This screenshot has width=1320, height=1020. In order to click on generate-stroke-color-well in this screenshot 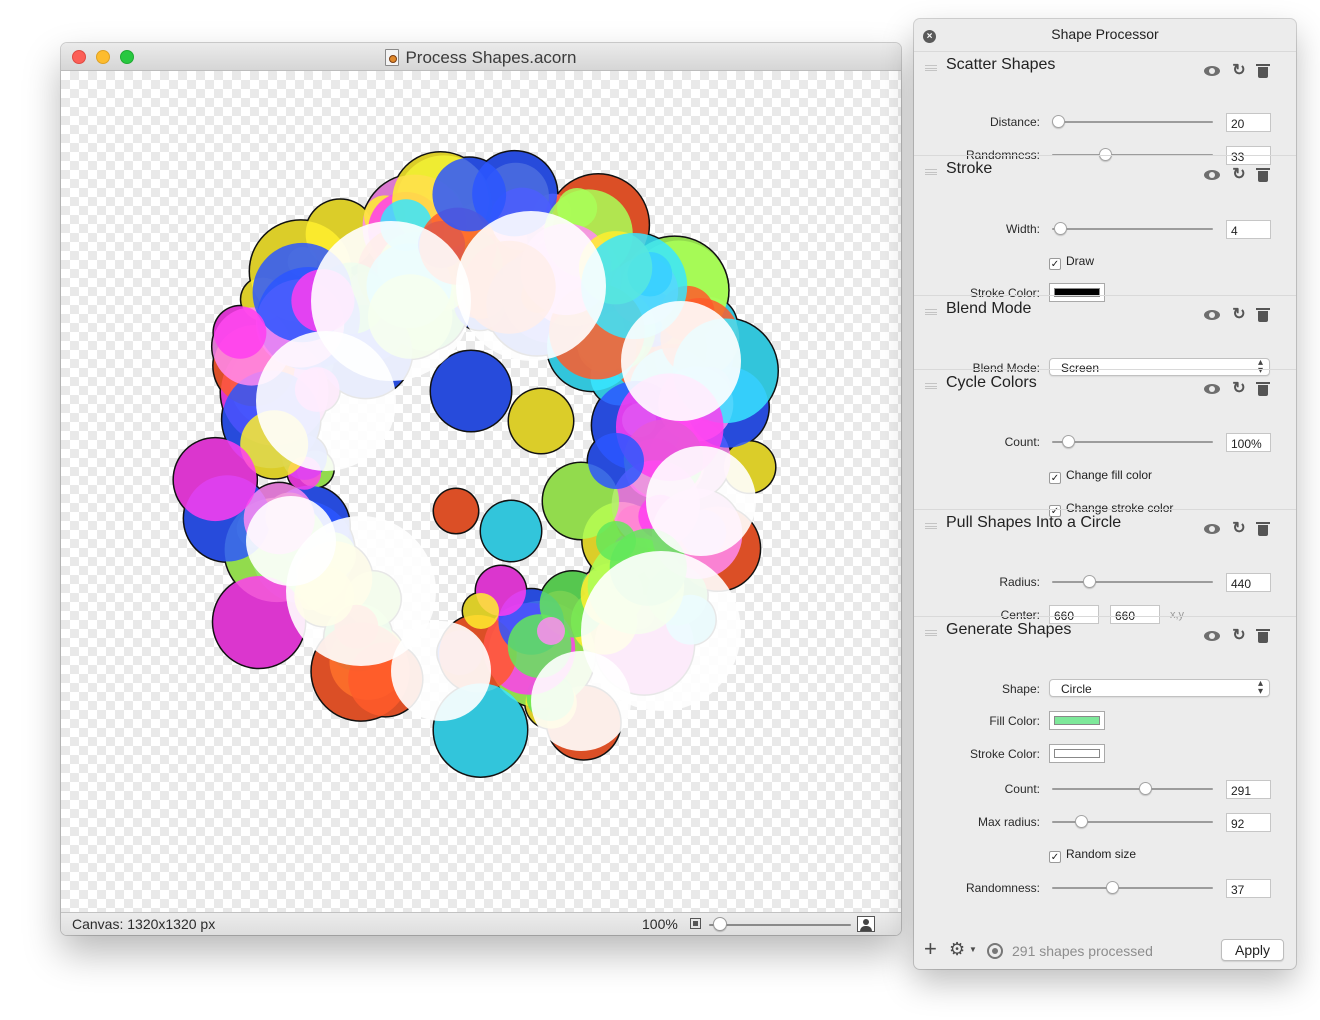, I will do `click(1077, 753)`.